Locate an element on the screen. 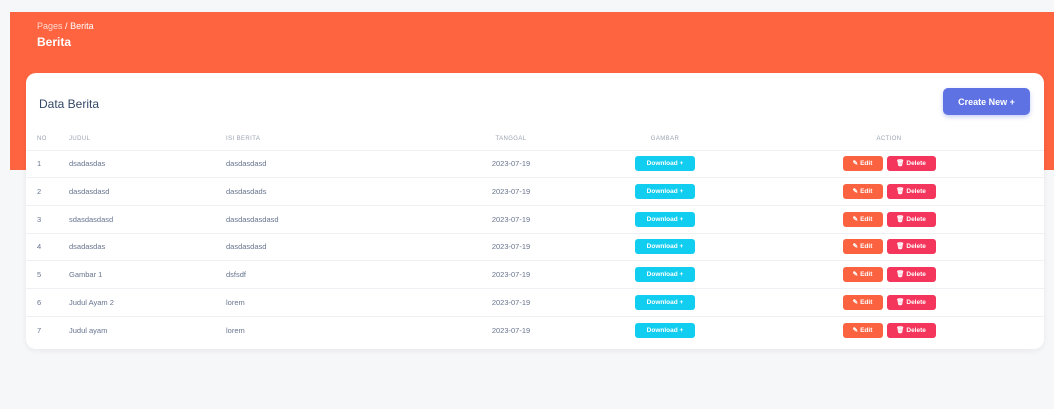 This screenshot has width=1054, height=409. cell-judul: Gambar 1 is located at coordinates (147, 274).